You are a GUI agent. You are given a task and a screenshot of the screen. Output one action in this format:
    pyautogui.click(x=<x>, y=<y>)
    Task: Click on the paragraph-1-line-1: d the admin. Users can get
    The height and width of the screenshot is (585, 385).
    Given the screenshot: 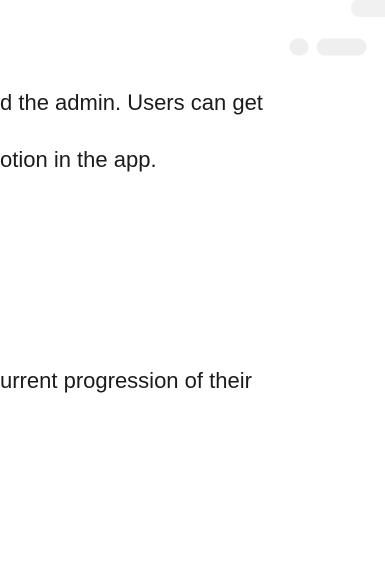 What is the action you would take?
    pyautogui.click(x=131, y=102)
    